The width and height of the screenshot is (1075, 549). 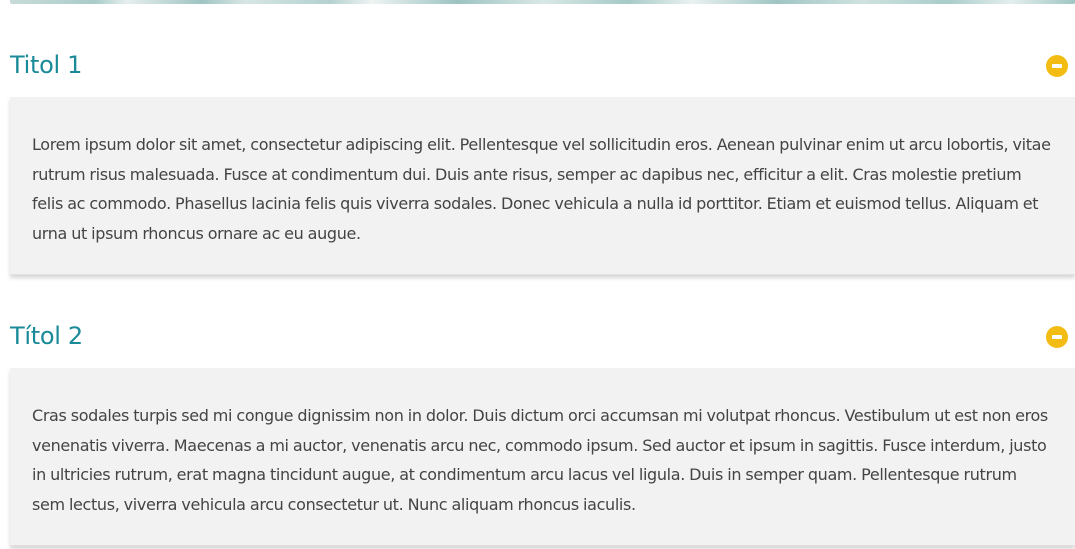 I want to click on header-banner-image, so click(x=542, y=2).